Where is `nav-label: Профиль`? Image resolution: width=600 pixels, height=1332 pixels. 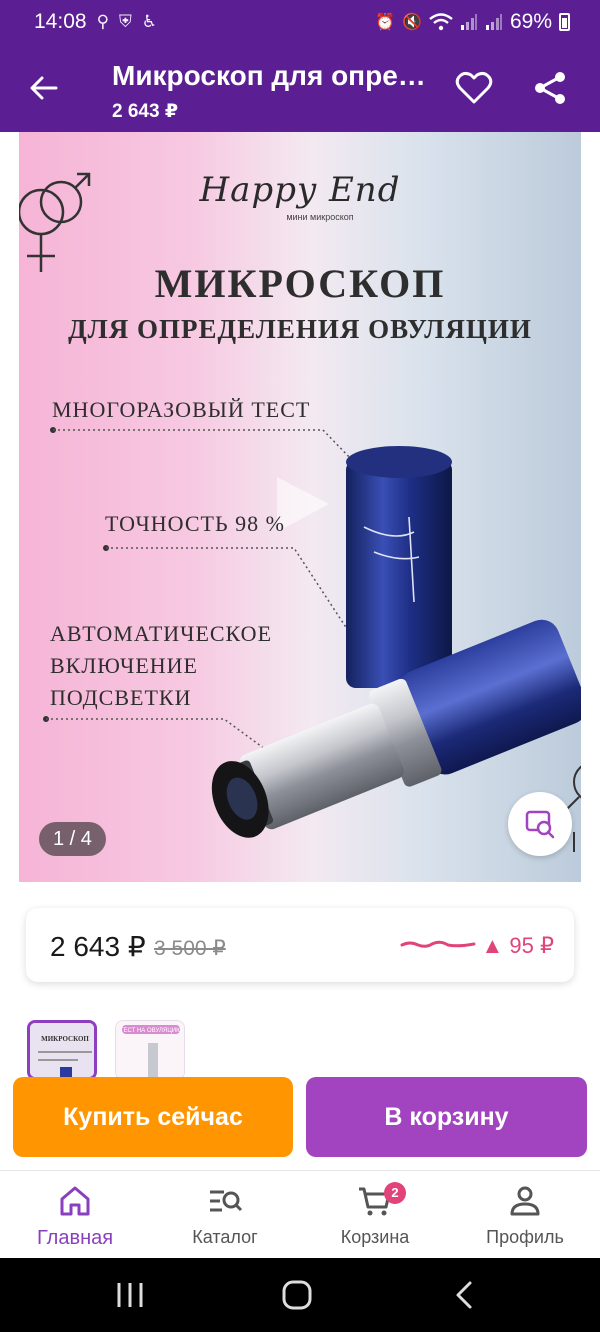 nav-label: Профиль is located at coordinates (525, 1237).